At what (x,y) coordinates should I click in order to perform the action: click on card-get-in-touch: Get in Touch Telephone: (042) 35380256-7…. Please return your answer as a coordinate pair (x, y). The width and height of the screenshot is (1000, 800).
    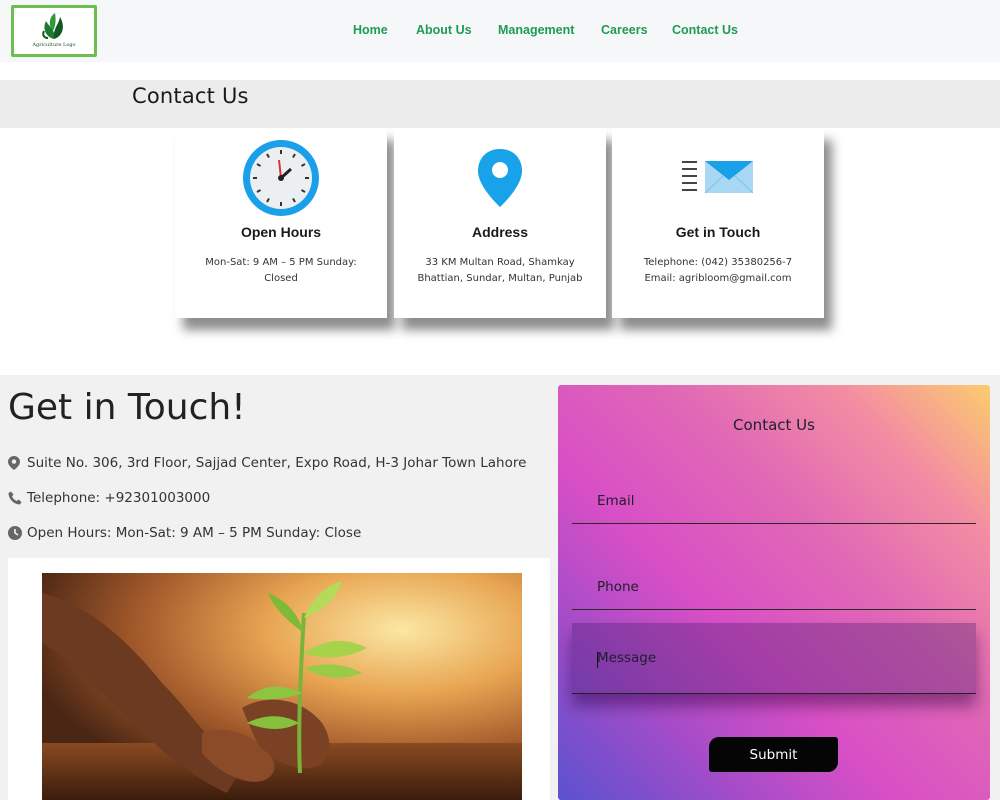
    Looking at the image, I should click on (718, 223).